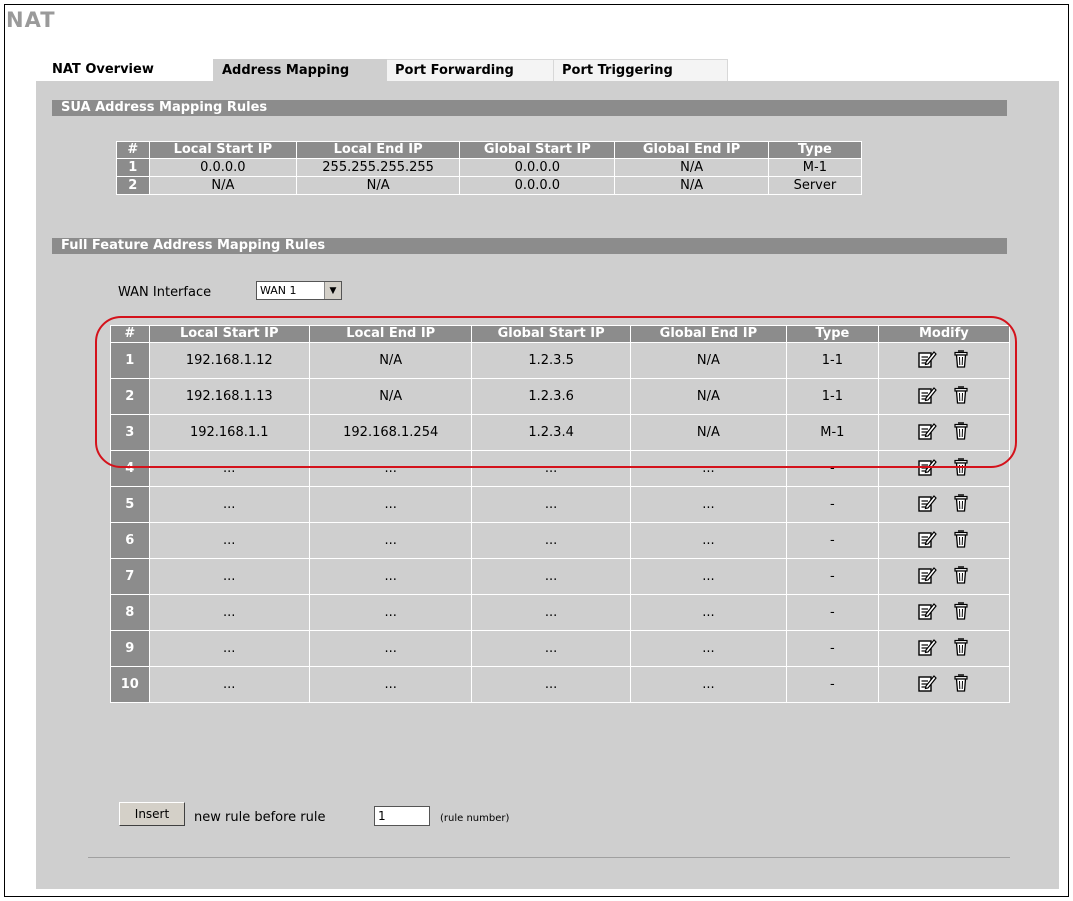 This screenshot has height=901, width=1073. I want to click on row-number: 10, so click(130, 684).